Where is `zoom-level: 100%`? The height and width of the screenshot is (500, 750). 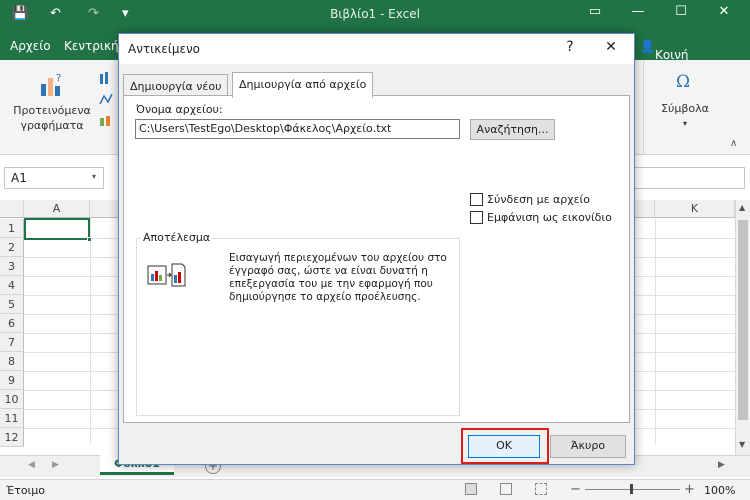
zoom-level: 100% is located at coordinates (719, 490).